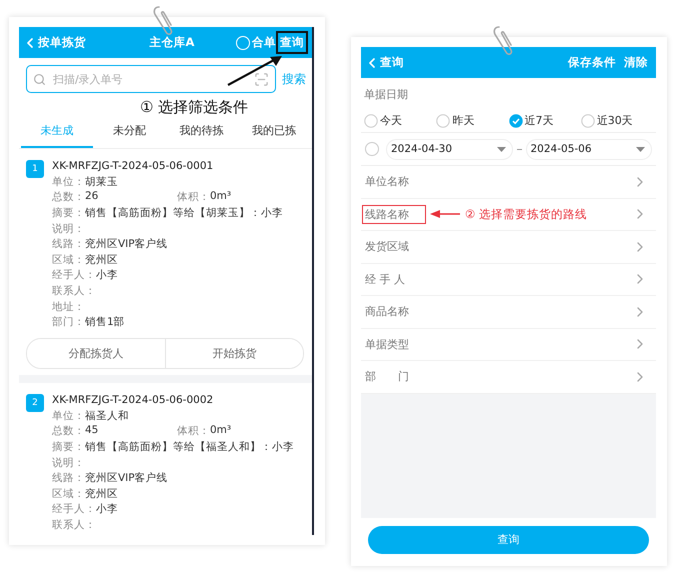 This screenshot has height=574, width=693. I want to click on field-value: 销售【高筋面粉】等给【胡莱玉】：小李, so click(184, 213).